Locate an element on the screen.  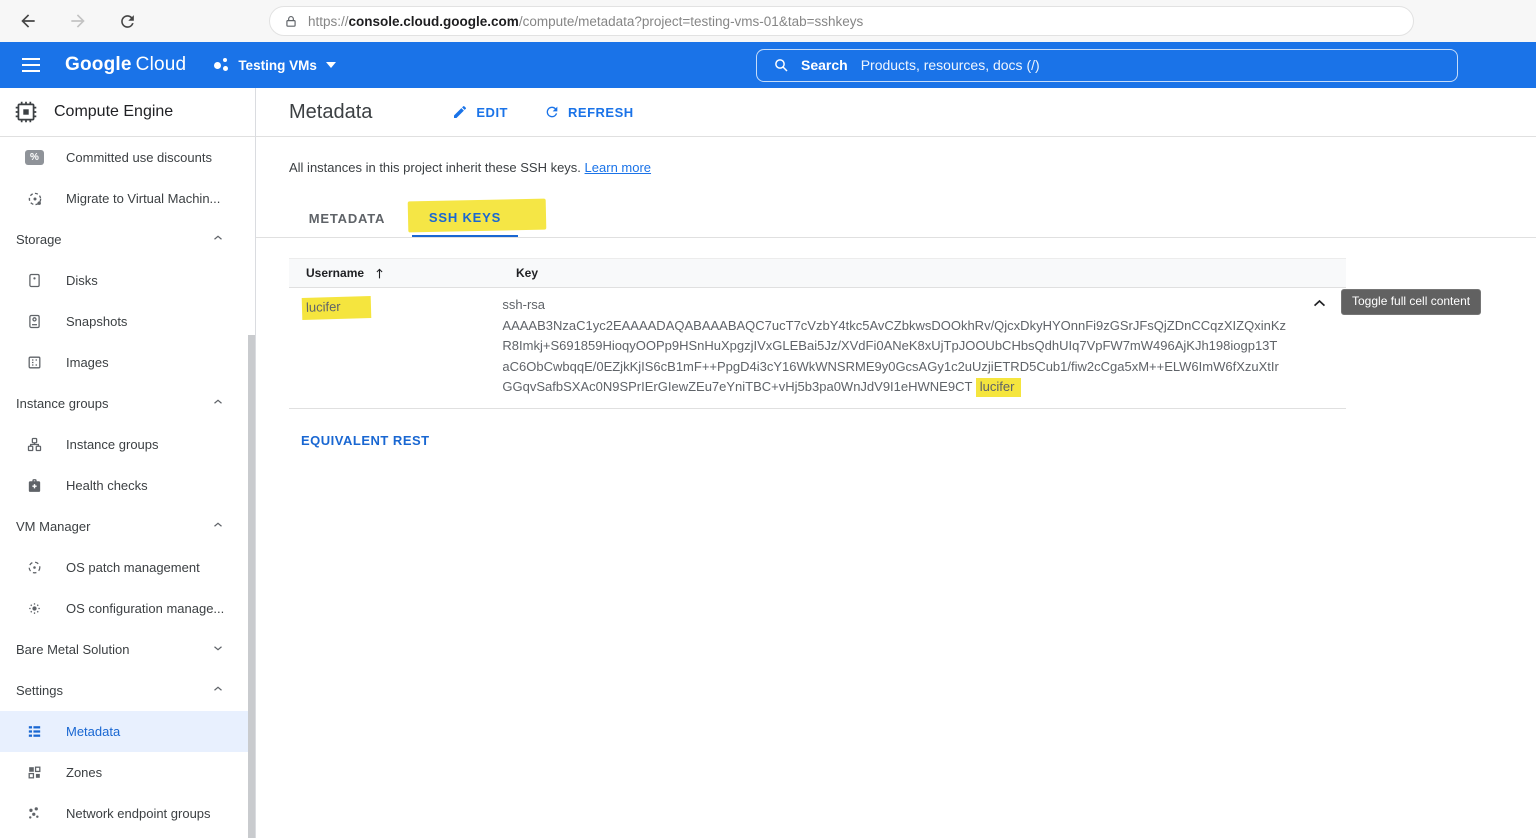
tab-ssh-keys: SSH KEYS is located at coordinates (477, 217).